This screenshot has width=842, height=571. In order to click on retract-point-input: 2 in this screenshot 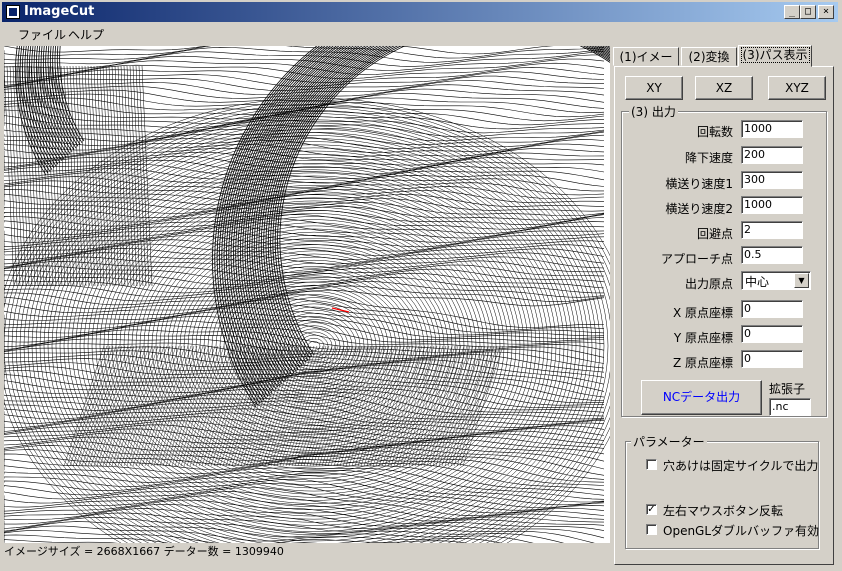, I will do `click(772, 230)`.